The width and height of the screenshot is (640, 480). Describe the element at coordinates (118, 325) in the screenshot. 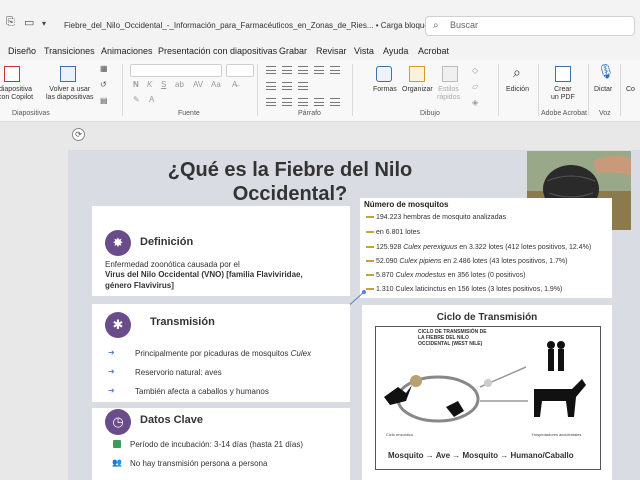

I see `bug-icon: ✱` at that location.